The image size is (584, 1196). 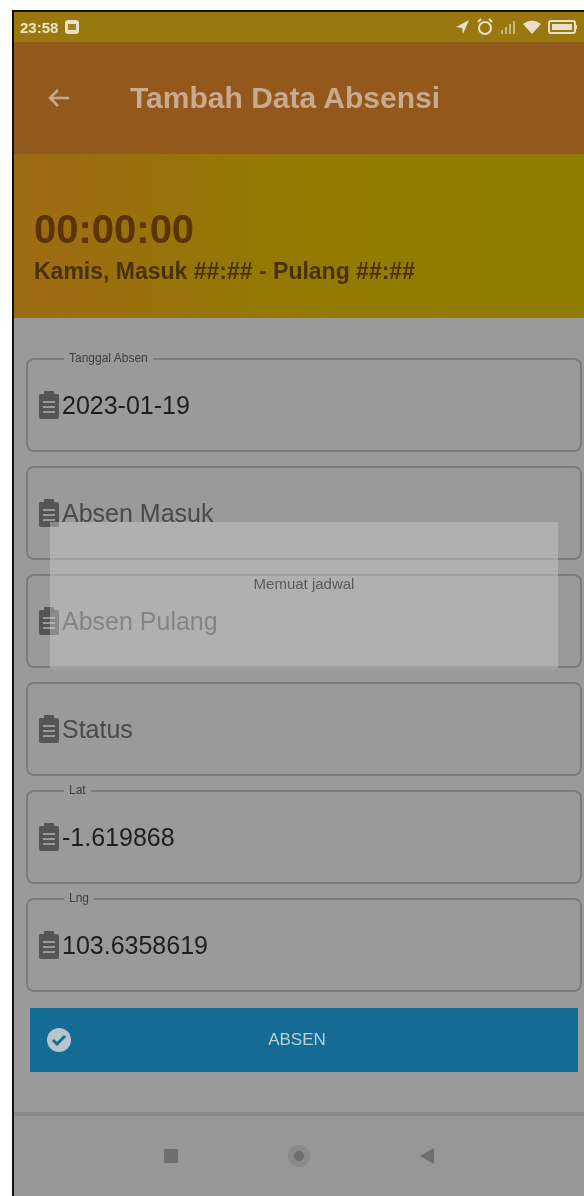 I want to click on location-arrow-icon, so click(x=462, y=27).